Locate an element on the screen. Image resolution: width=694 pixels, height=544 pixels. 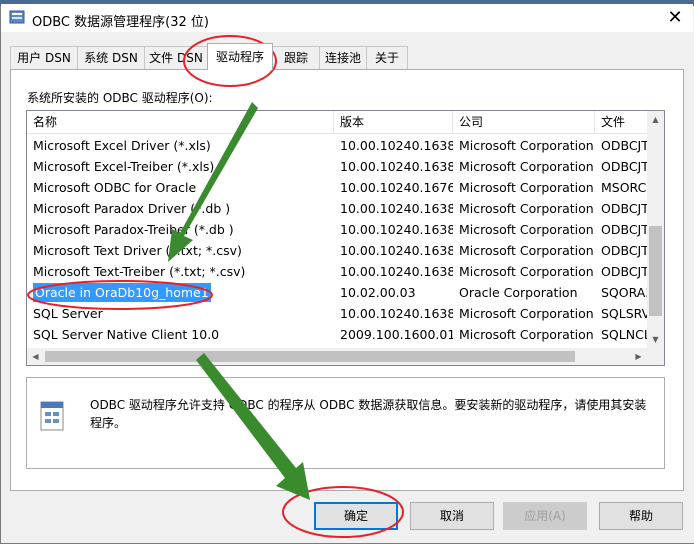
cell-version-text: 2009.100.1600.01 is located at coordinates (396, 334).